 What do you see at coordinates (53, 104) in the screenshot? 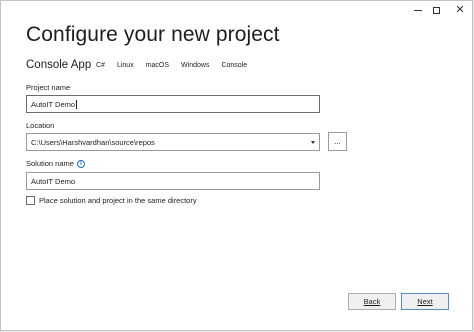
I see `project-name-value: AutoIT Demo` at bounding box center [53, 104].